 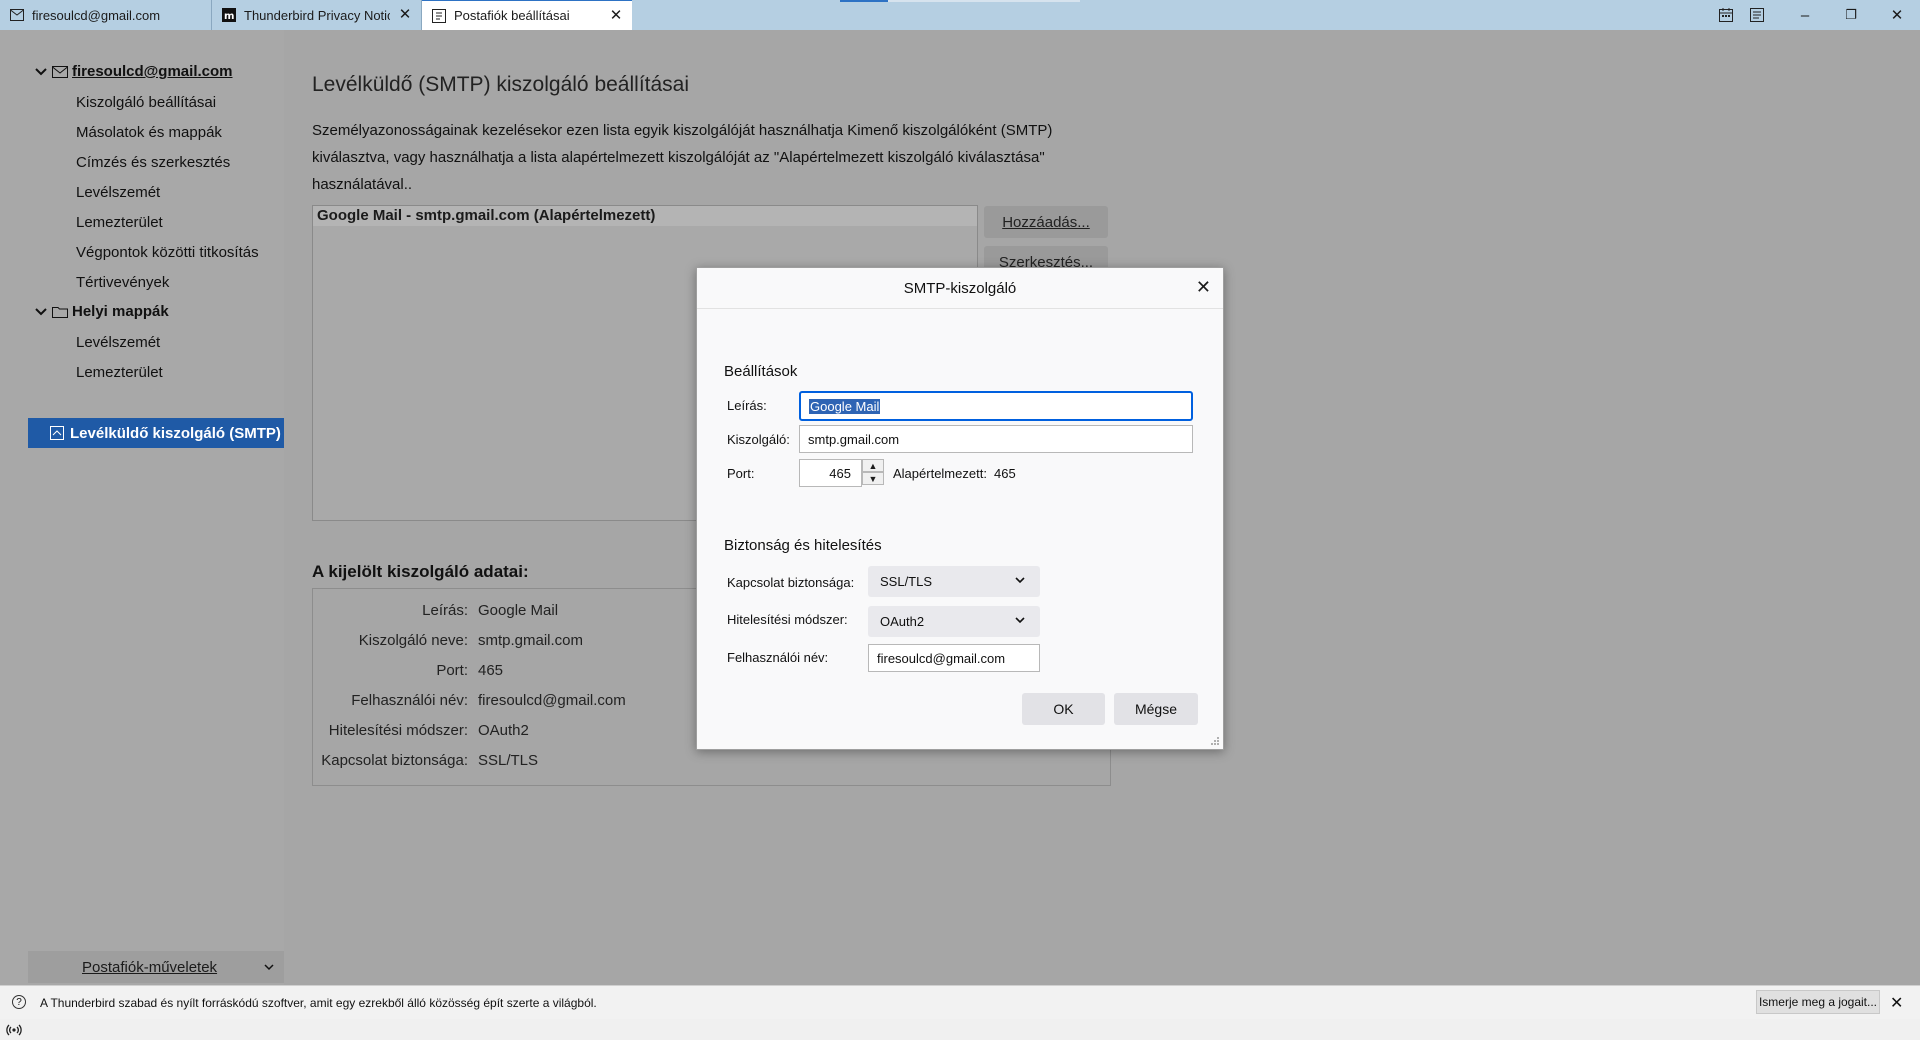 I want to click on connection-security-select: SSL/TLS, so click(x=954, y=581).